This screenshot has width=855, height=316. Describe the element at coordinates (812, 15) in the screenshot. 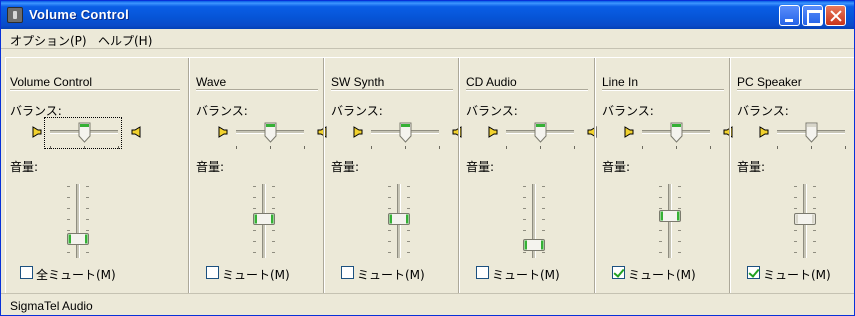

I see `maximize-button` at that location.